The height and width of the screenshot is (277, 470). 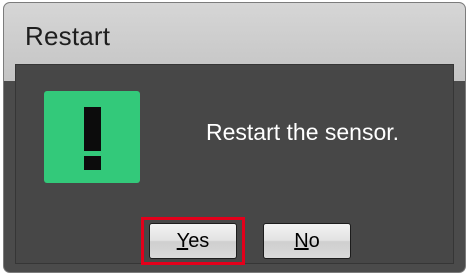 What do you see at coordinates (303, 132) in the screenshot?
I see `dialog-message: Restart the sensor.` at bounding box center [303, 132].